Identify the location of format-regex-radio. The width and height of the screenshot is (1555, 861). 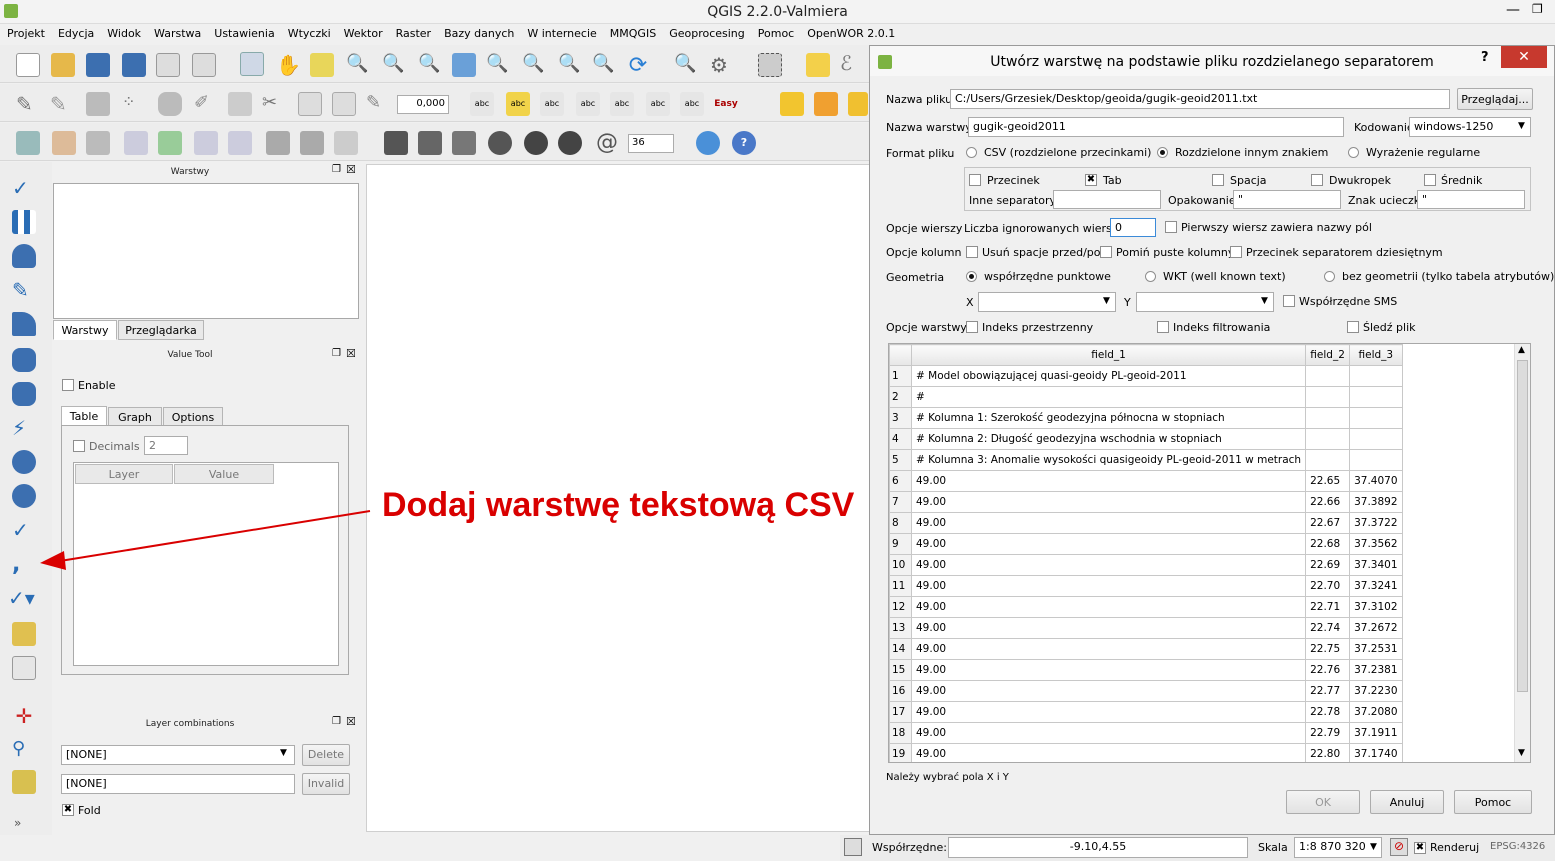
(1353, 152).